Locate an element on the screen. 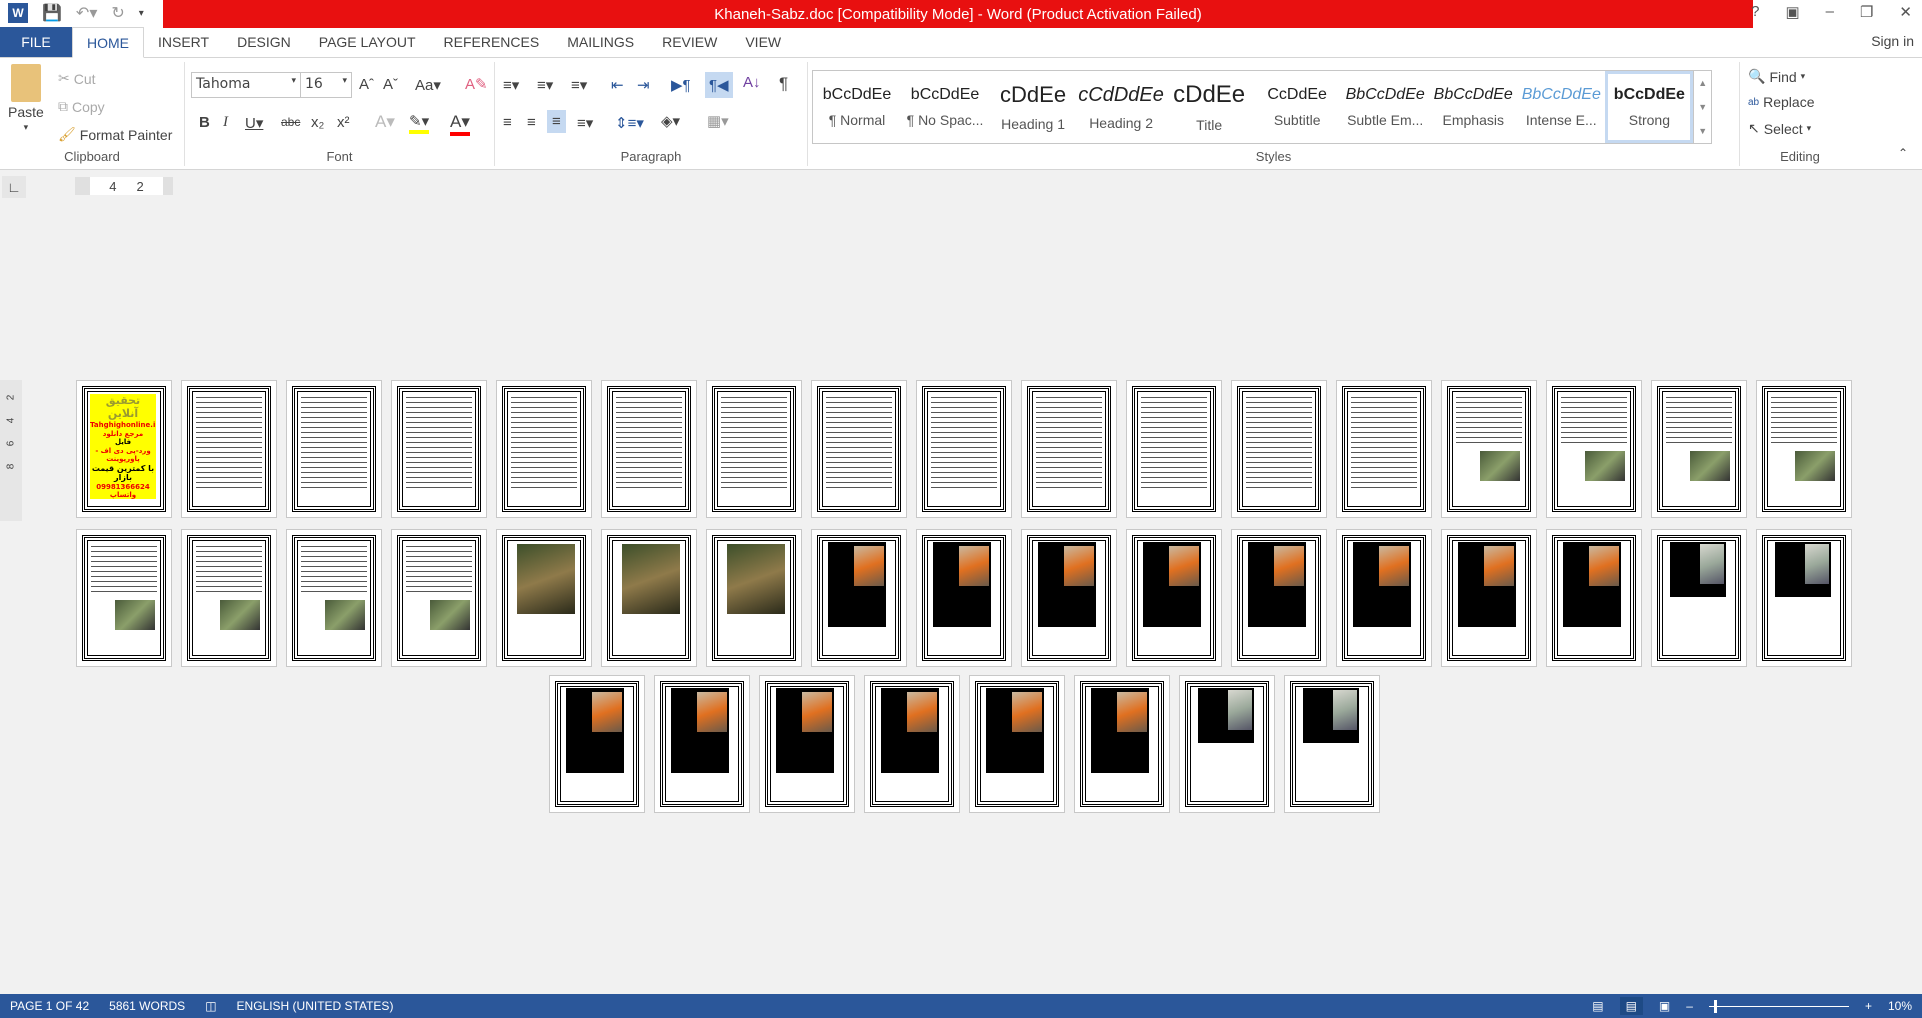 This screenshot has height=1018, width=1922. tab-insert: INSERT is located at coordinates (183, 42).